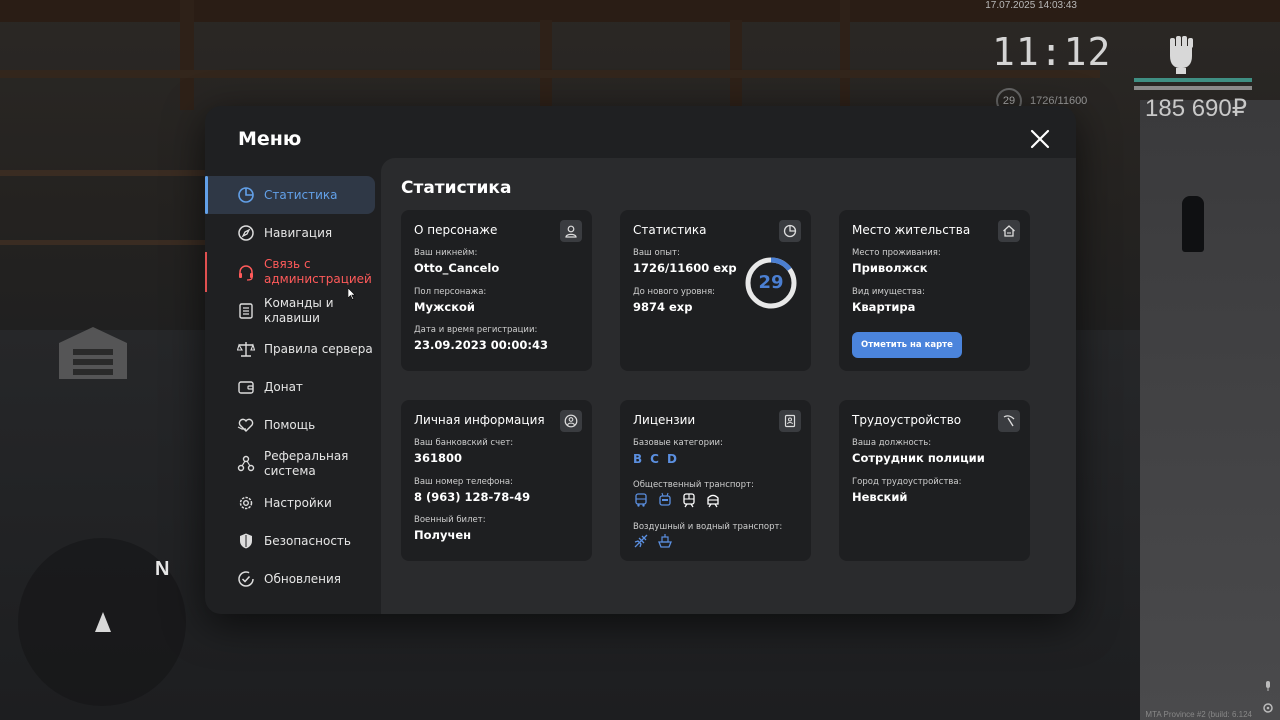  Describe the element at coordinates (245, 425) in the screenshot. I see `heart-hand-icon` at that location.